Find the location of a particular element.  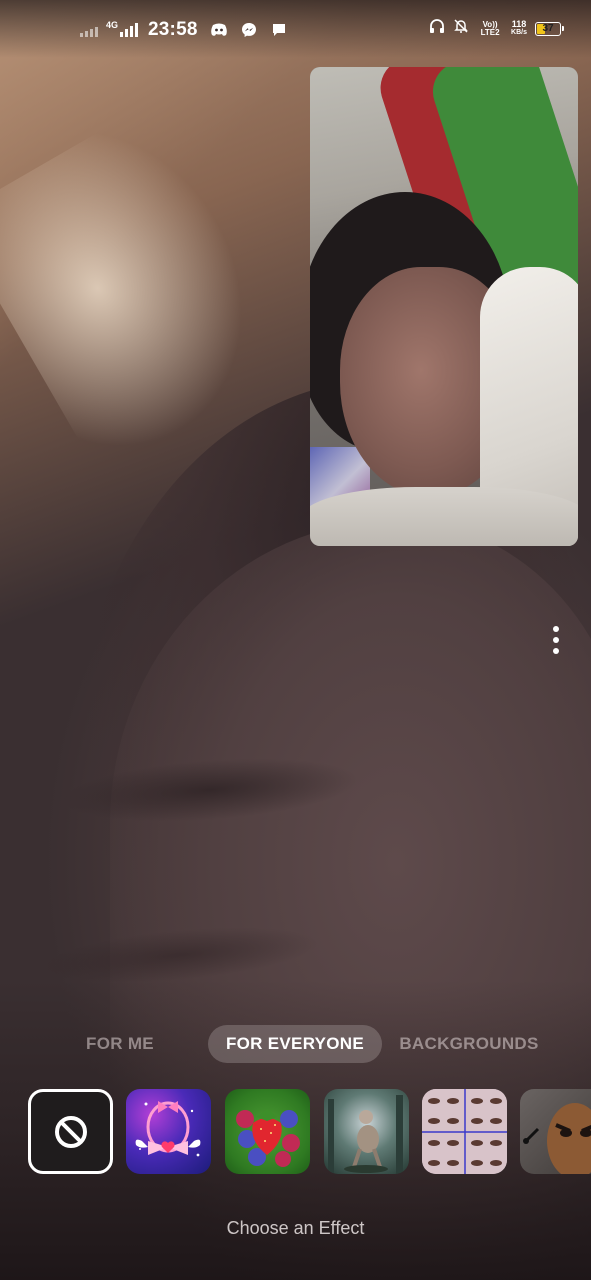

more-vertical-icon is located at coordinates (556, 640).